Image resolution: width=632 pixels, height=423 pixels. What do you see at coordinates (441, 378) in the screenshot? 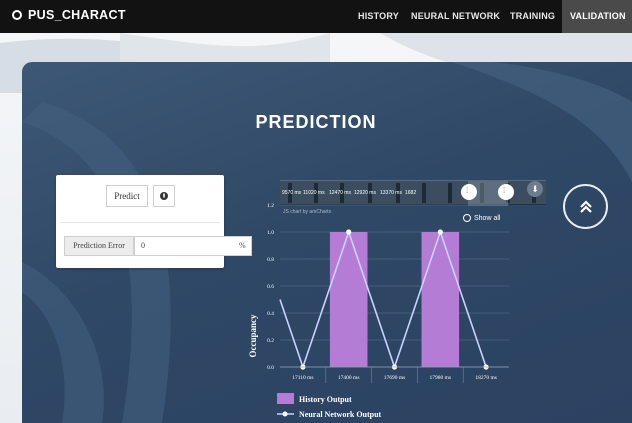
I see `x-tick-label: 17980 ms` at bounding box center [441, 378].